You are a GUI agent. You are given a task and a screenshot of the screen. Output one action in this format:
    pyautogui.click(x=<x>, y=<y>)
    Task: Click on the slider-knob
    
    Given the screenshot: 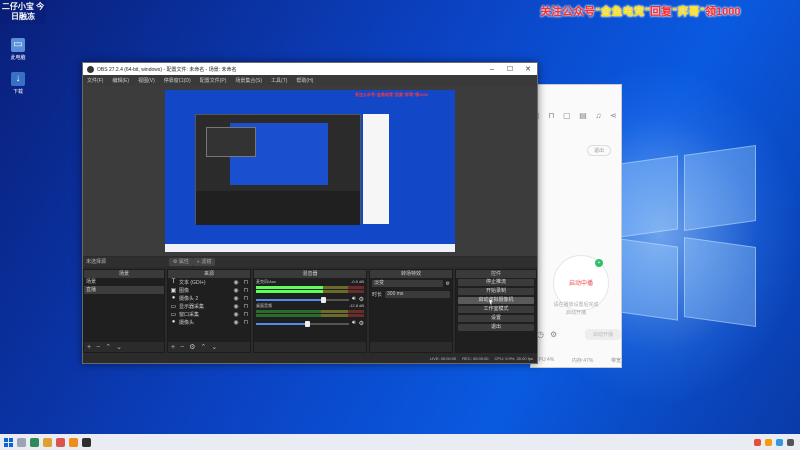 What is the action you would take?
    pyautogui.click(x=308, y=323)
    